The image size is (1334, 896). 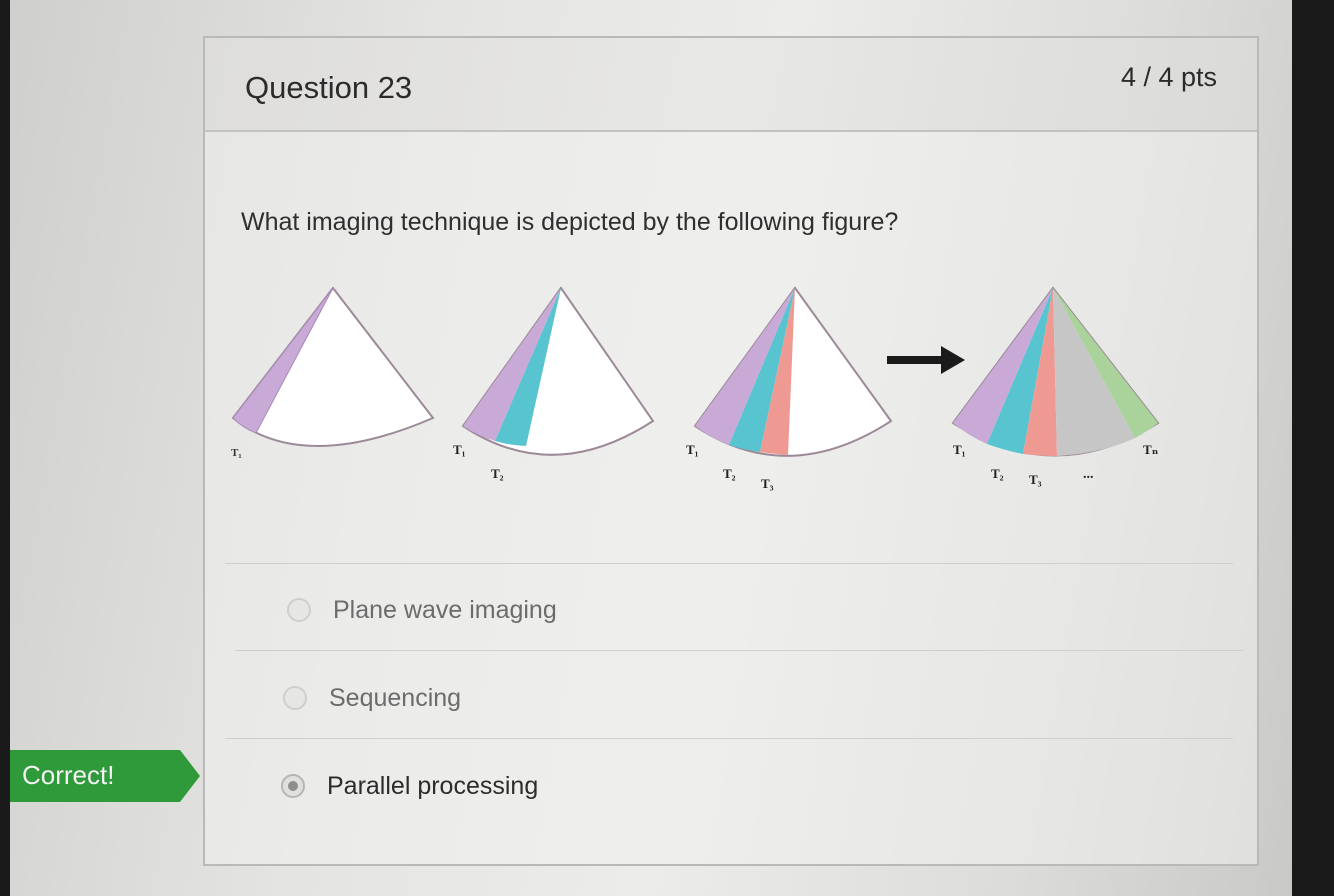 I want to click on answer-label-1: Plane wave imaging, so click(x=445, y=609).